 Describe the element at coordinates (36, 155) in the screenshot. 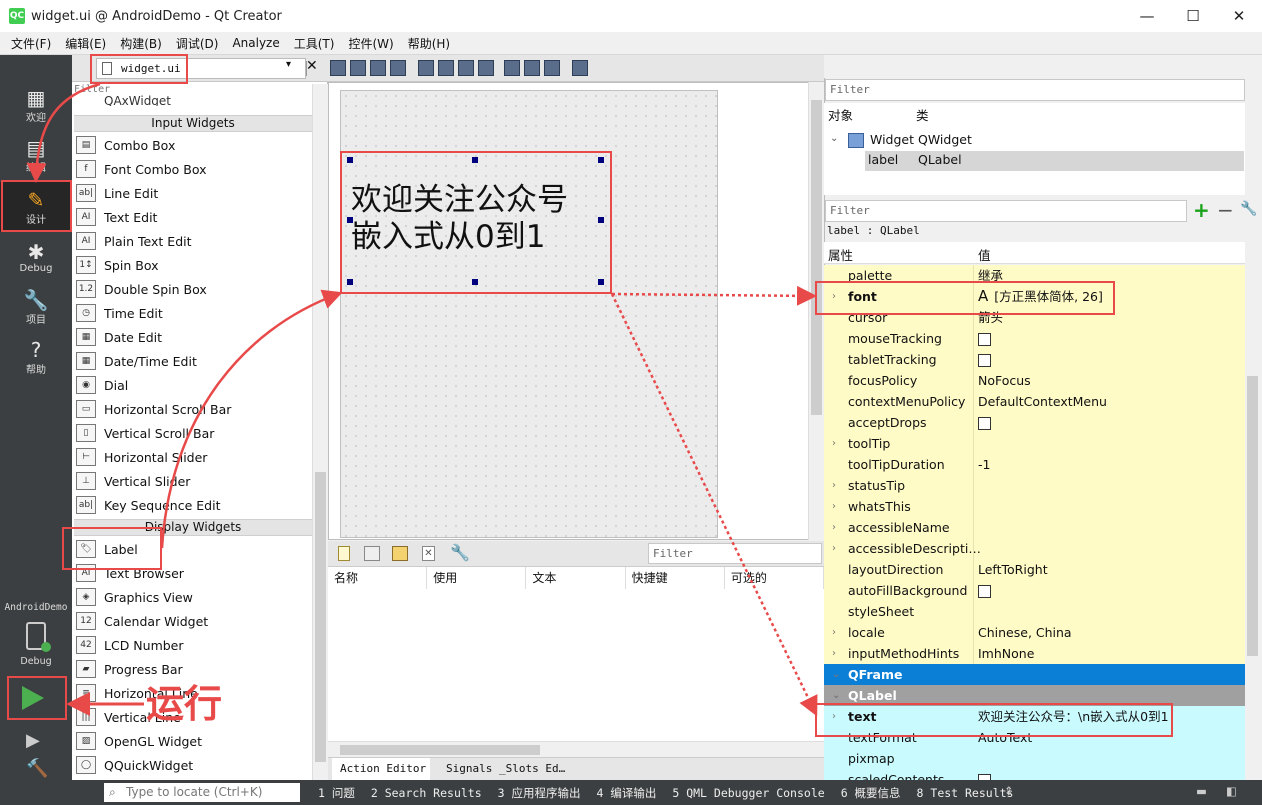

I see `mode-edit: ▤ 编辑` at that location.